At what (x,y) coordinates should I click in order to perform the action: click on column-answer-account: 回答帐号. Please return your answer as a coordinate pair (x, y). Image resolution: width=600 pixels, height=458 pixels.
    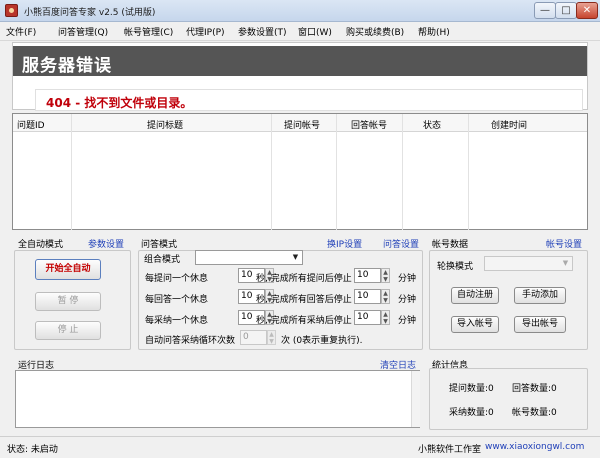
    Looking at the image, I should click on (369, 124).